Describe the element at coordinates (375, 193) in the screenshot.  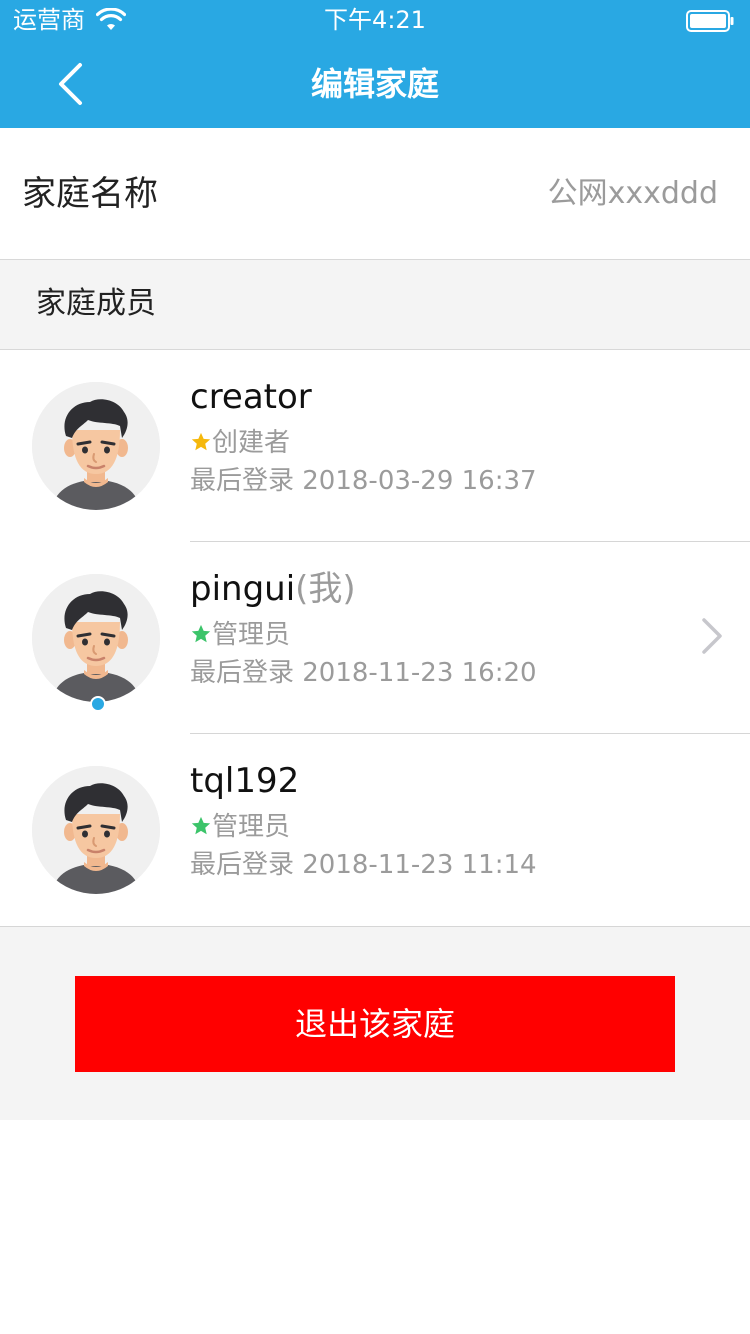
I see `family-name-row: 家庭名称 公网xxxddd` at that location.